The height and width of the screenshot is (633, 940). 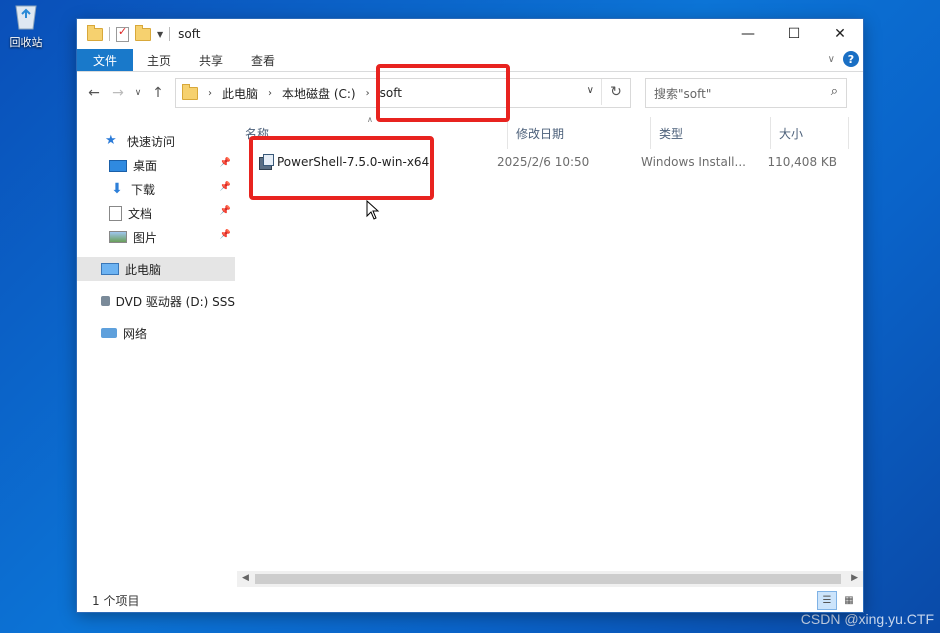 What do you see at coordinates (138, 93) in the screenshot?
I see `recent-locations-chevron-icon: ∨` at bounding box center [138, 93].